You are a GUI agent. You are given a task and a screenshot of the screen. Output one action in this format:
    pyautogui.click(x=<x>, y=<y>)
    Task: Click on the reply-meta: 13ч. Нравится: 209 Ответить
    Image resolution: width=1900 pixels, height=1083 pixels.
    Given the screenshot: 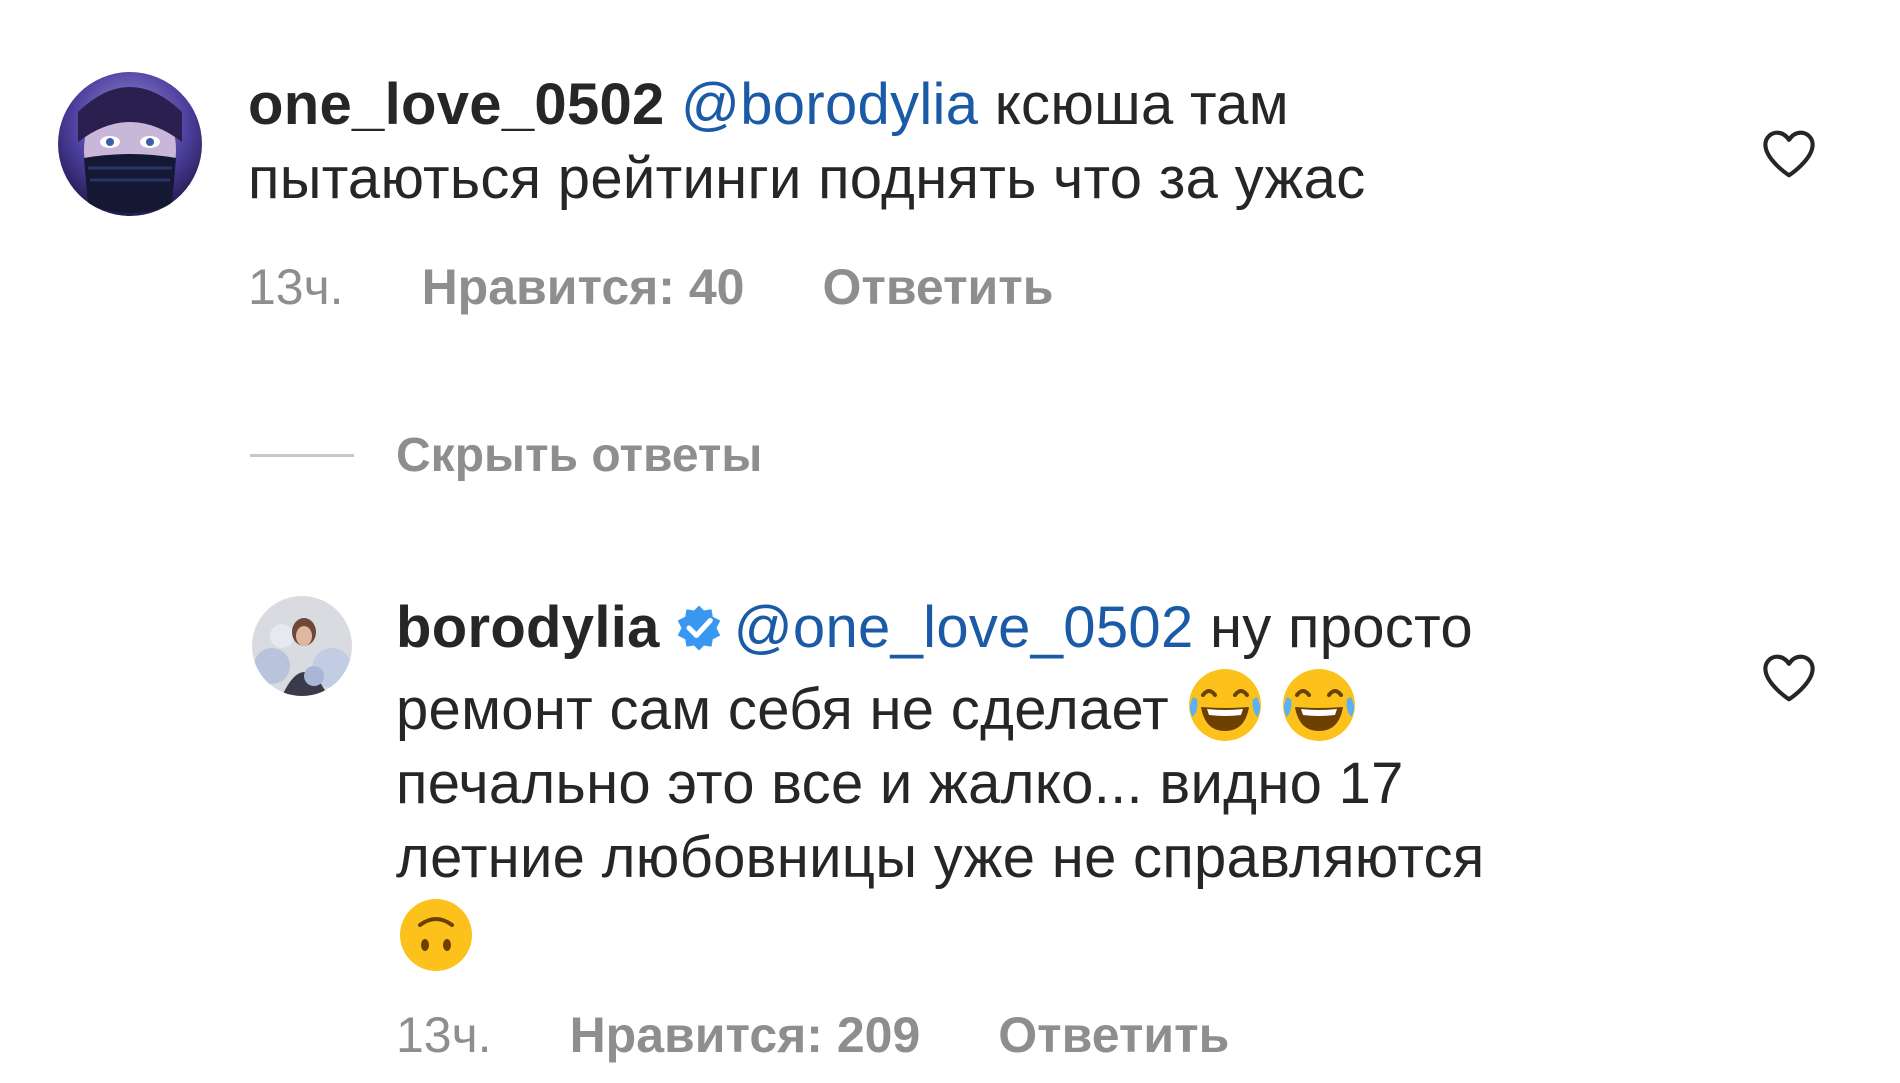 What is the action you would take?
    pyautogui.click(x=812, y=1035)
    